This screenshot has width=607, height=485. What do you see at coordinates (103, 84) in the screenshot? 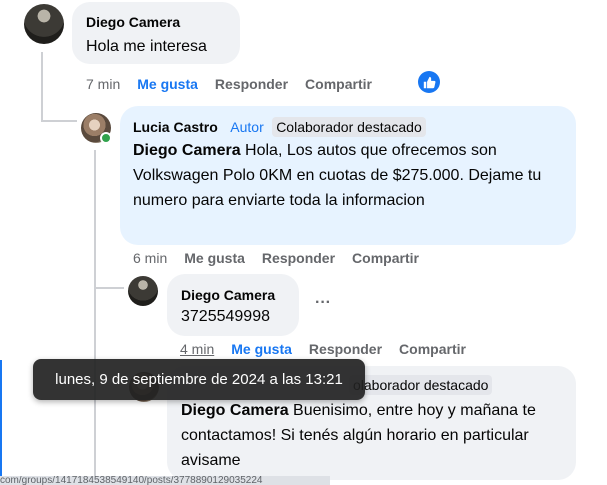
I see `comment-time: 7 min` at bounding box center [103, 84].